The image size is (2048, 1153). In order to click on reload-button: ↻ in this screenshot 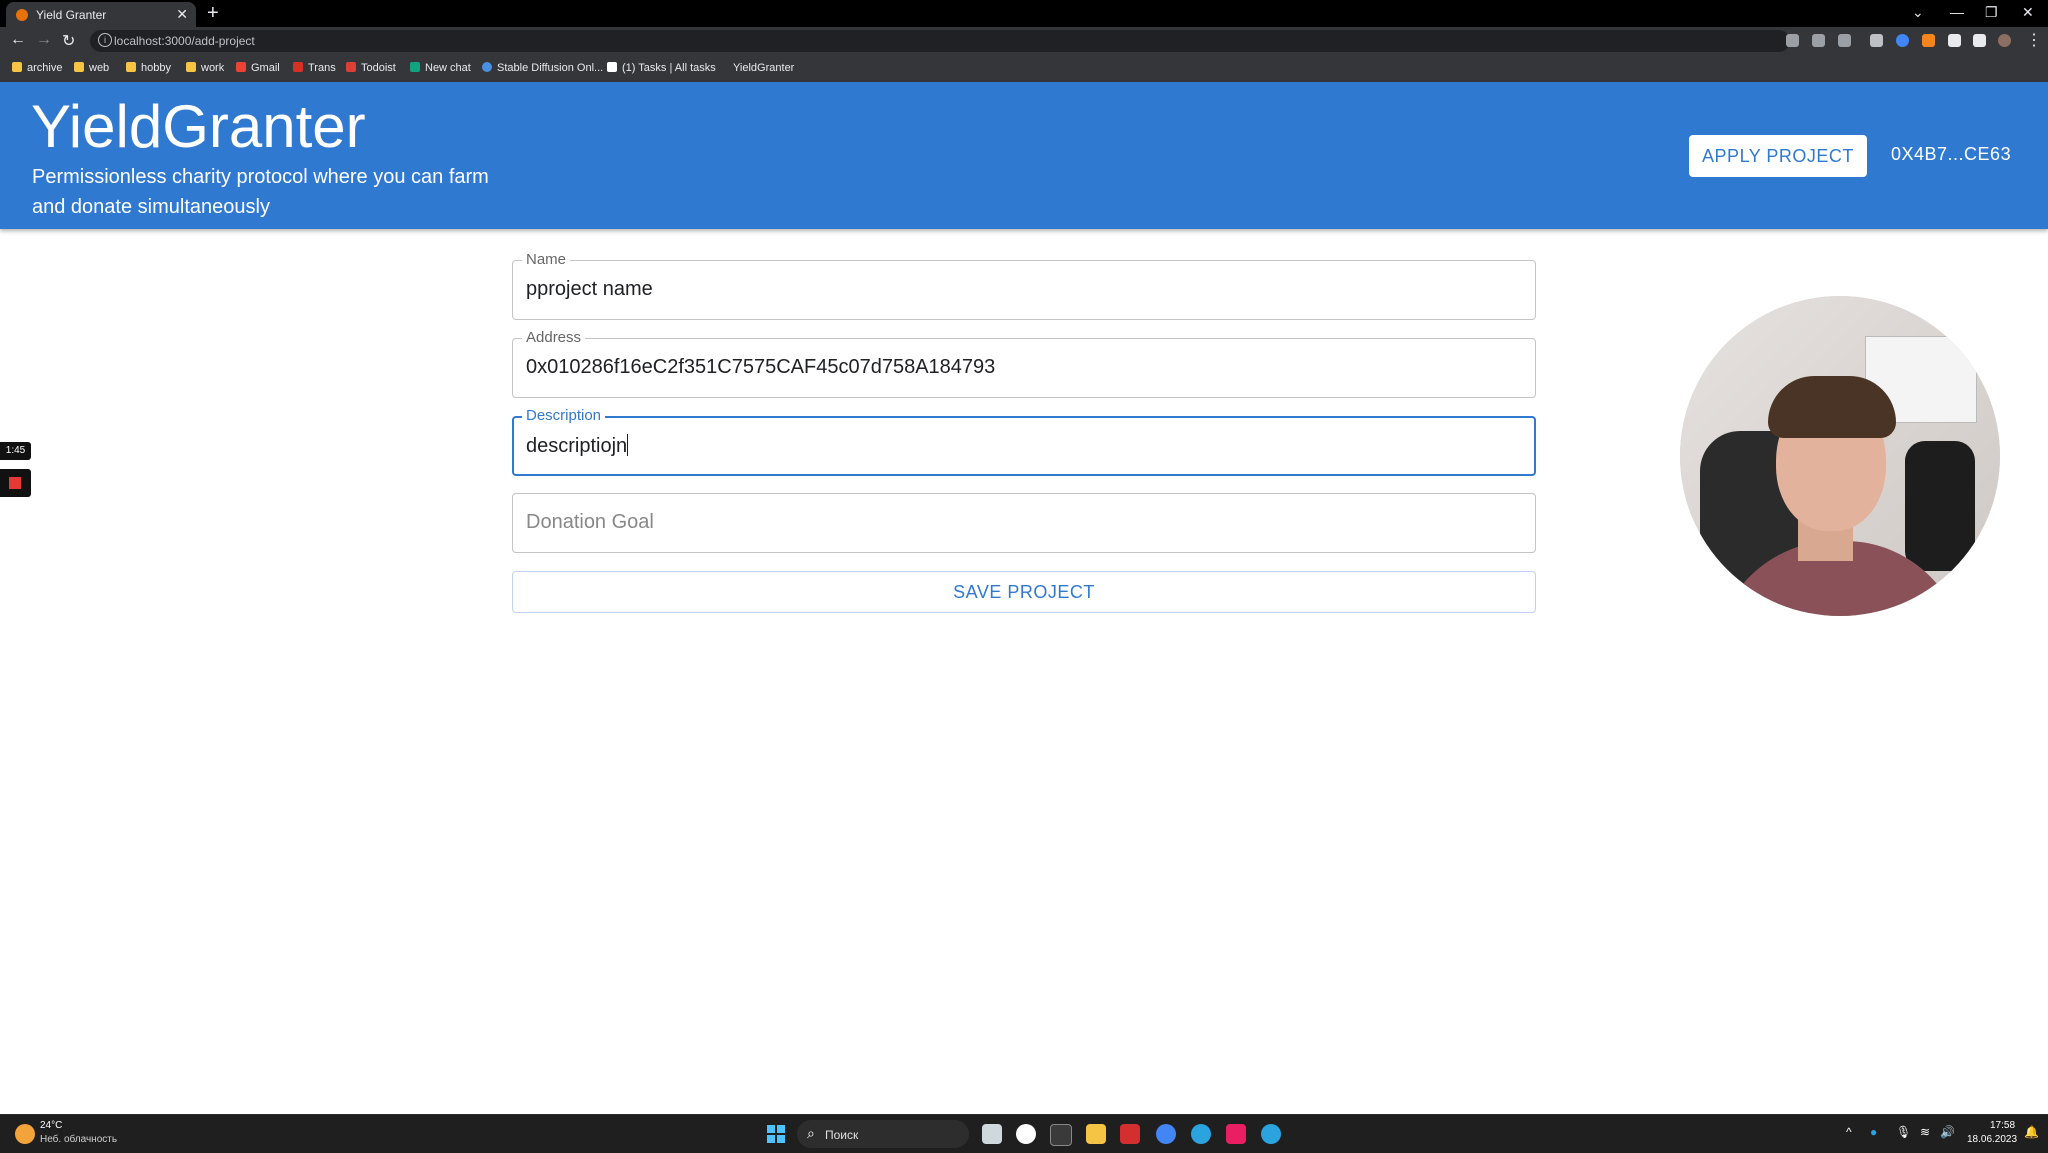, I will do `click(68, 41)`.